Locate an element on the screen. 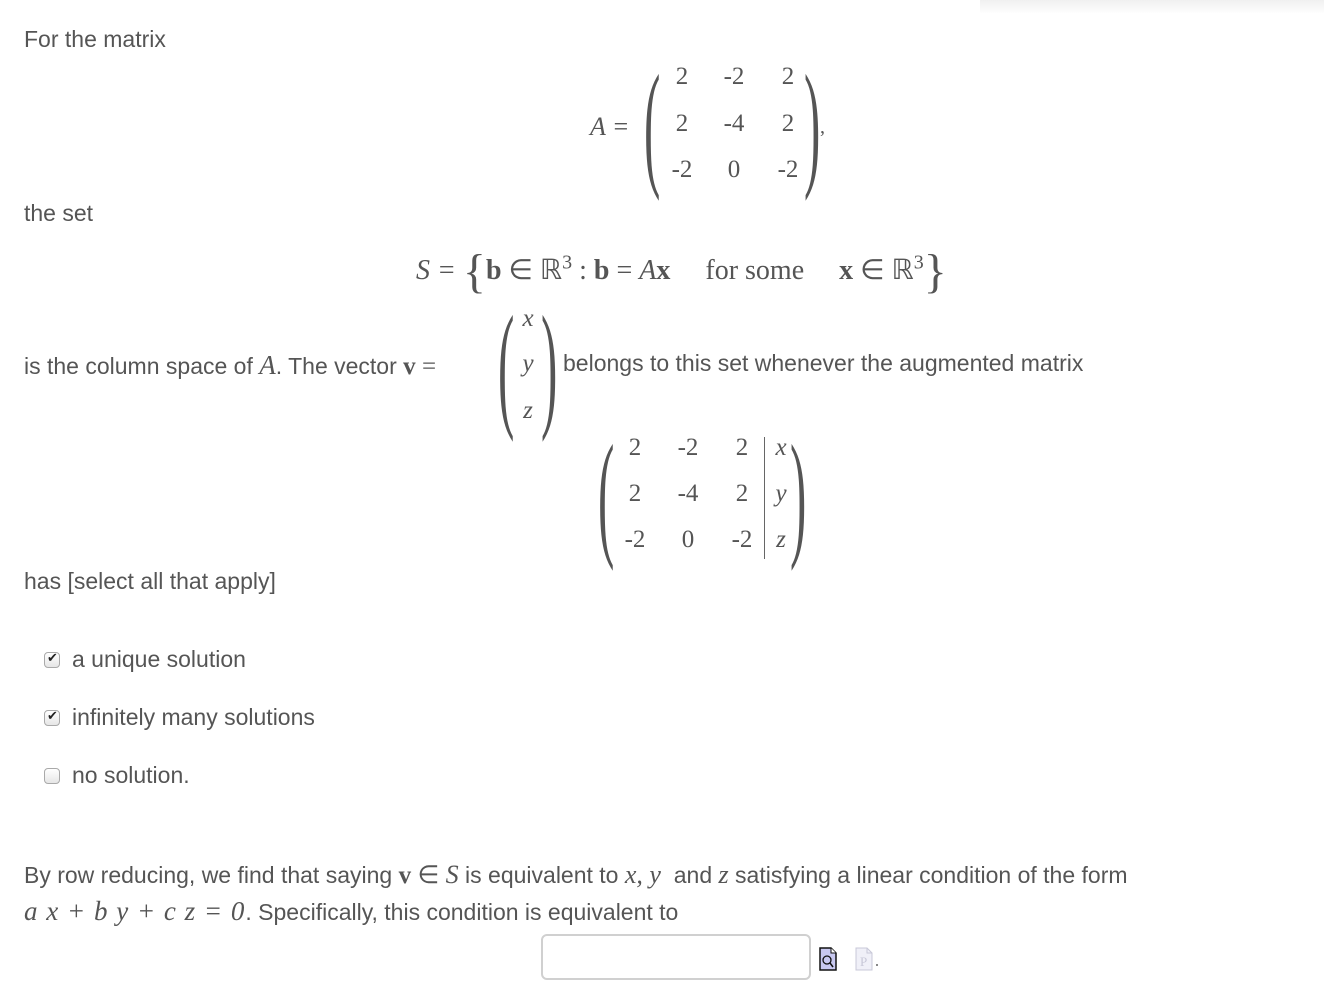 Image resolution: width=1324 pixels, height=1002 pixels. checkbox-unchecked is located at coordinates (52, 775).